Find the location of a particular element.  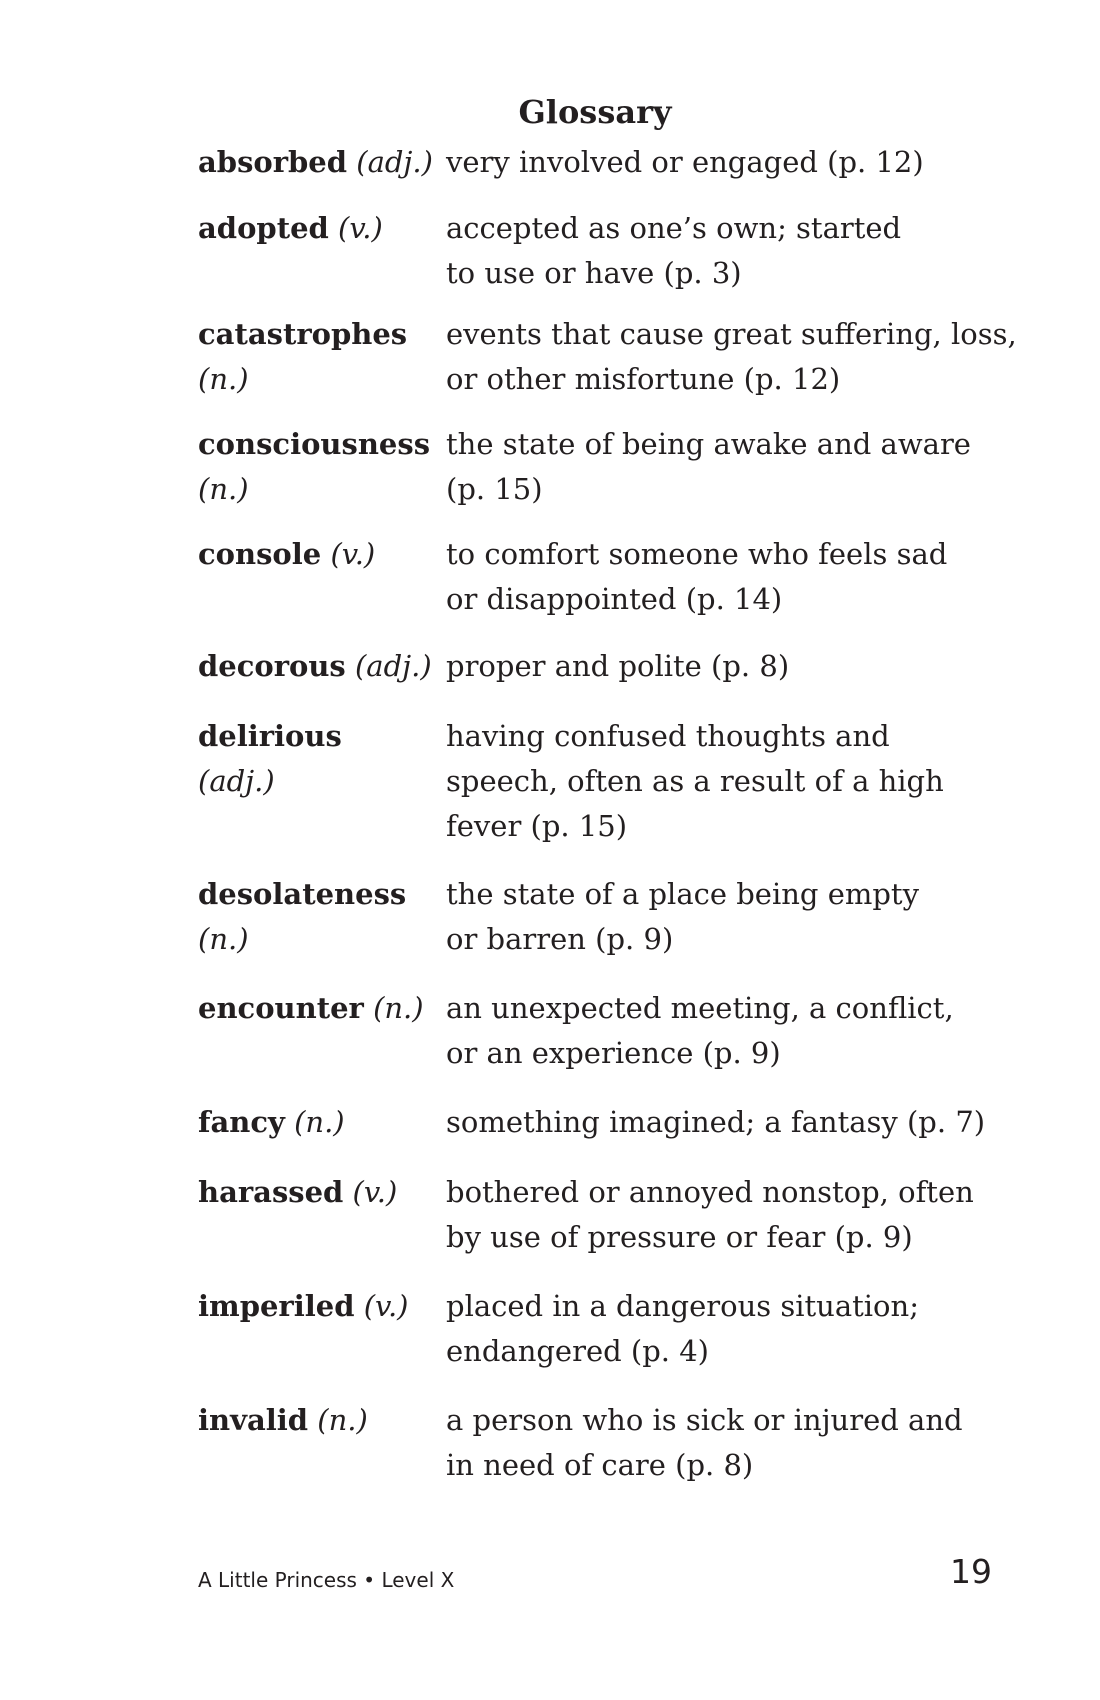

term-word: decorous is located at coordinates (272, 666).